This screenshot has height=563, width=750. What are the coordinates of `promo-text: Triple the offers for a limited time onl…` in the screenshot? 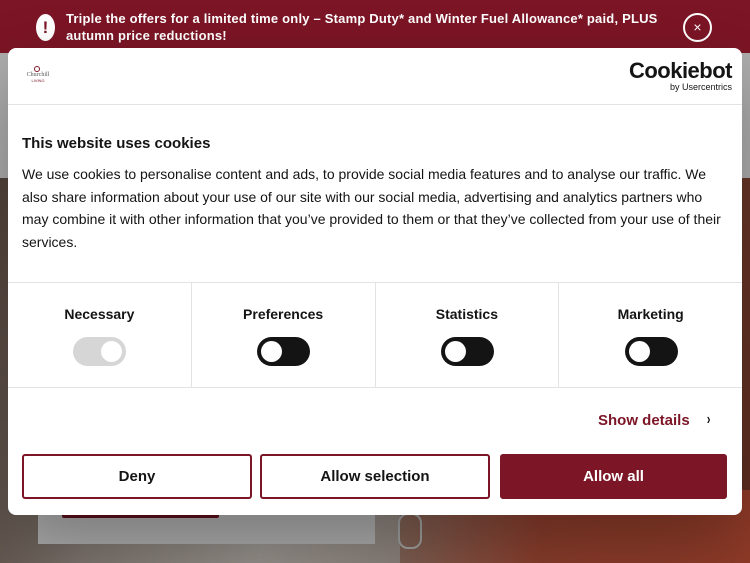 It's located at (362, 27).